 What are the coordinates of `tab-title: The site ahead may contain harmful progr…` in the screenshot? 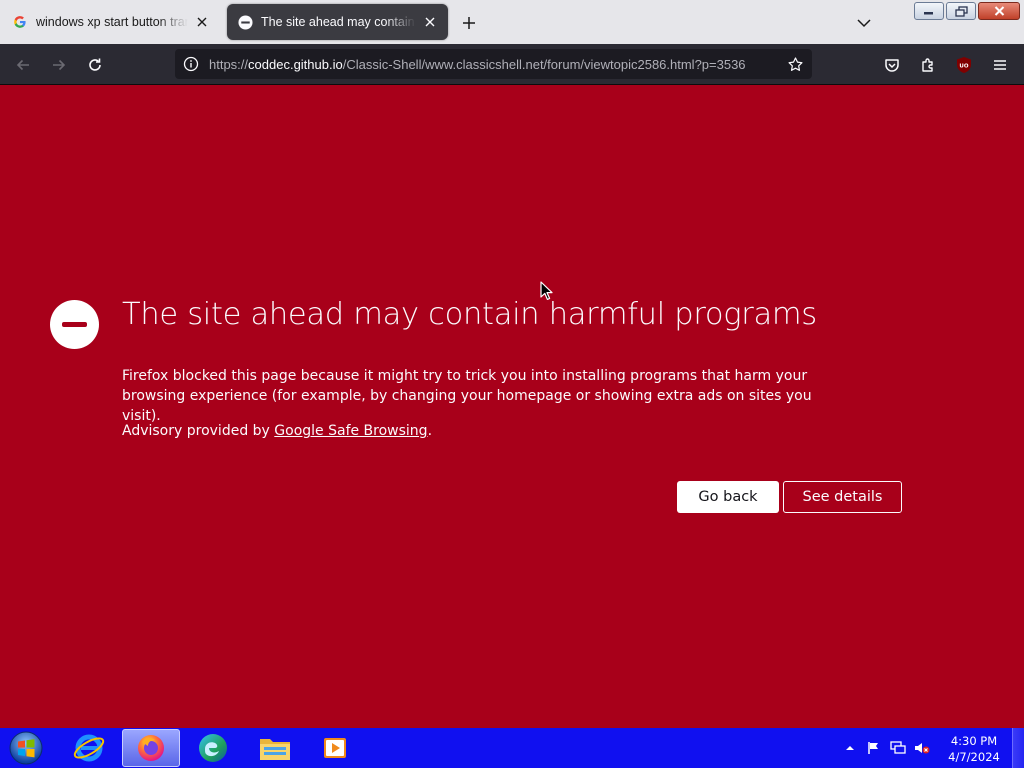 It's located at (338, 22).